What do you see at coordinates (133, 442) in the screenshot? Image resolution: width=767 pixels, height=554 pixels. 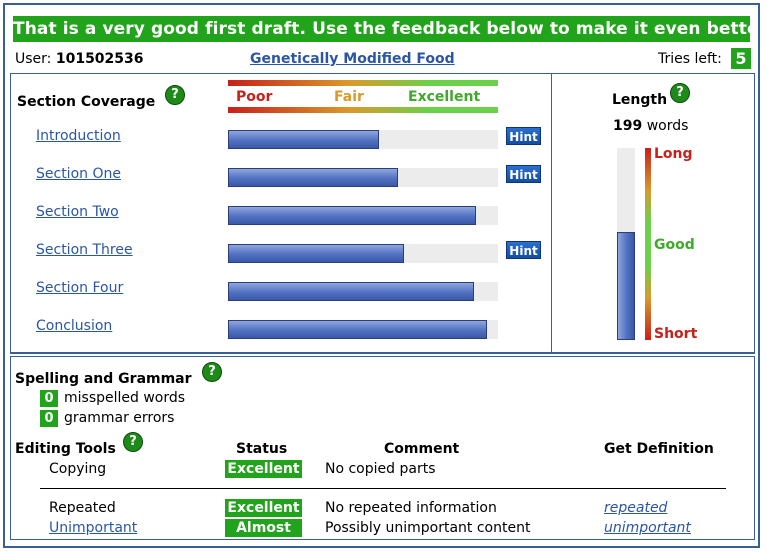 I see `editing-help-icon: ?` at bounding box center [133, 442].